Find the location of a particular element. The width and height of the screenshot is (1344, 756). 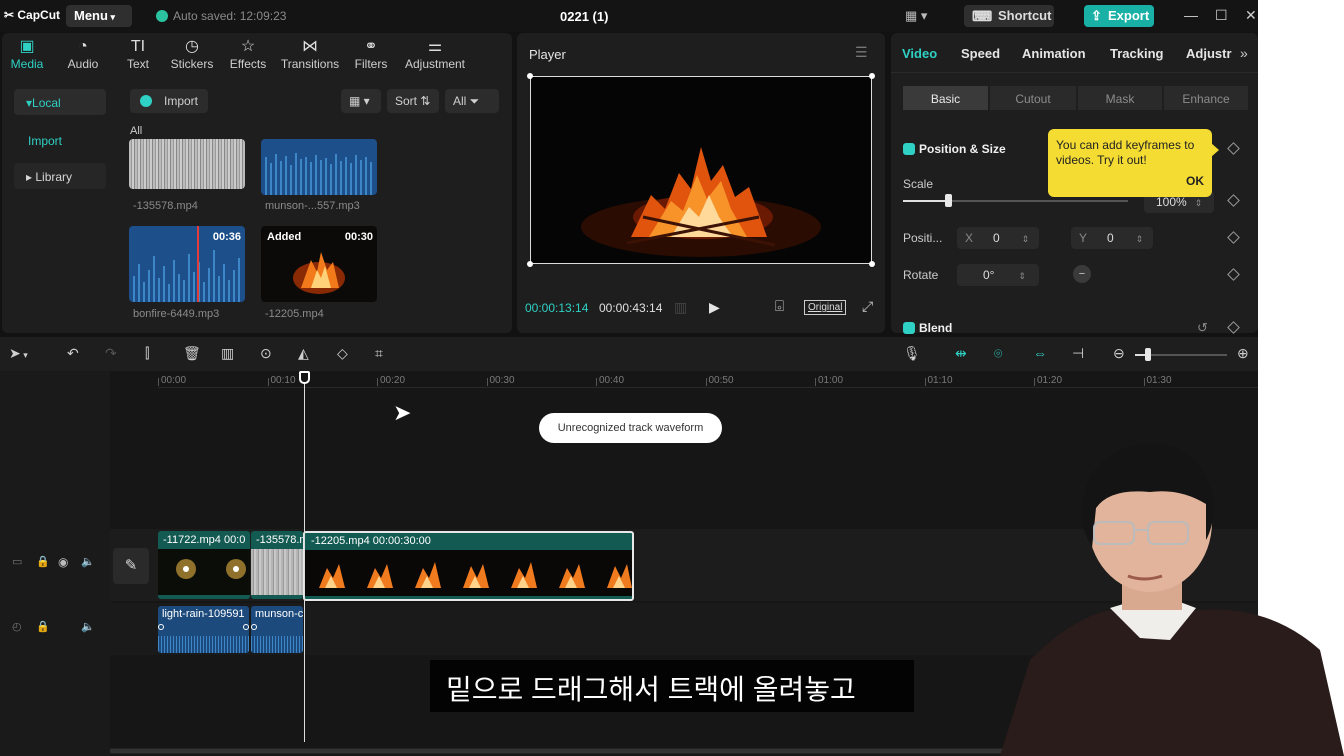

reset-icon: ↺ is located at coordinates (1202, 328).